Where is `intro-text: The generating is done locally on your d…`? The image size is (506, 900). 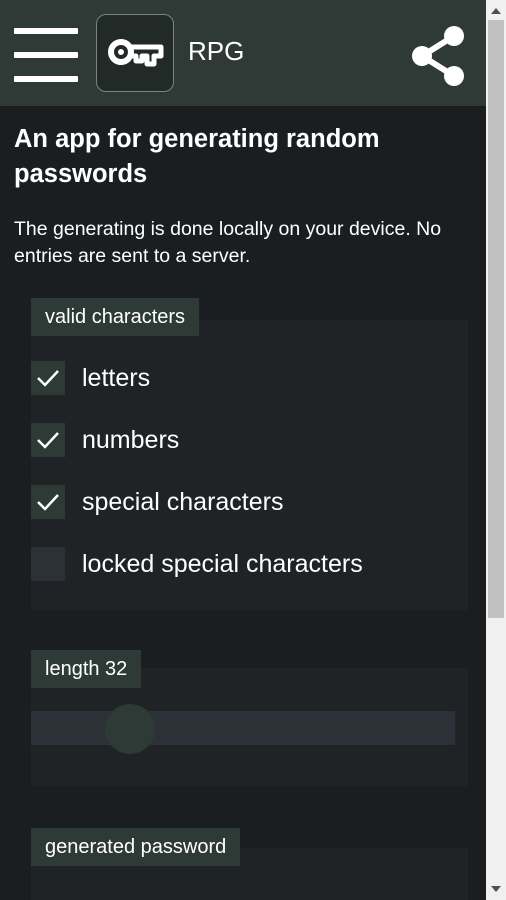 intro-text: The generating is done locally on your d… is located at coordinates (228, 242).